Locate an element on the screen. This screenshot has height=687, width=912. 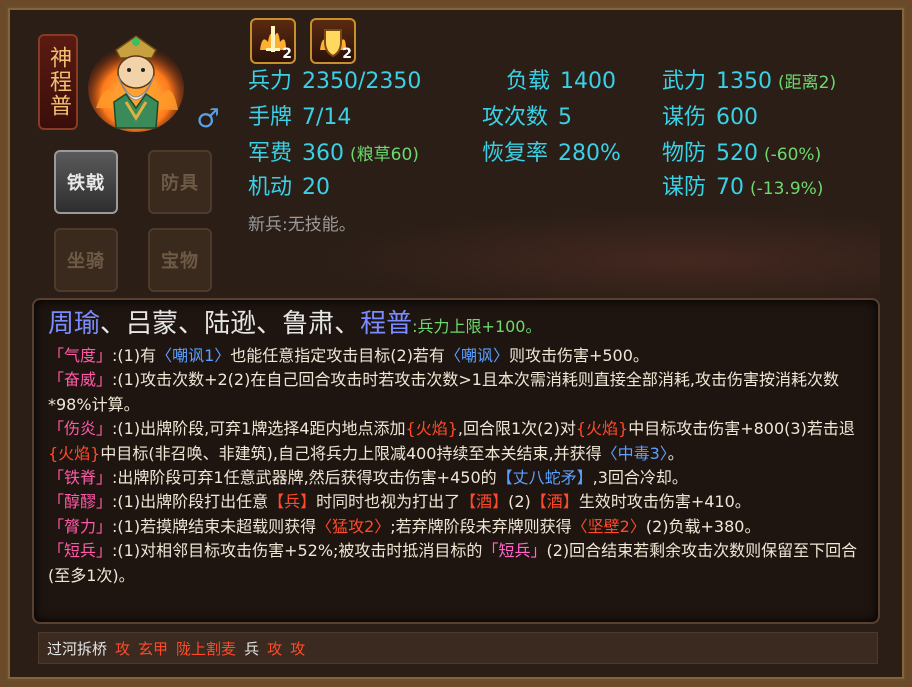
equip-slot-label: 防具 is located at coordinates (180, 183).